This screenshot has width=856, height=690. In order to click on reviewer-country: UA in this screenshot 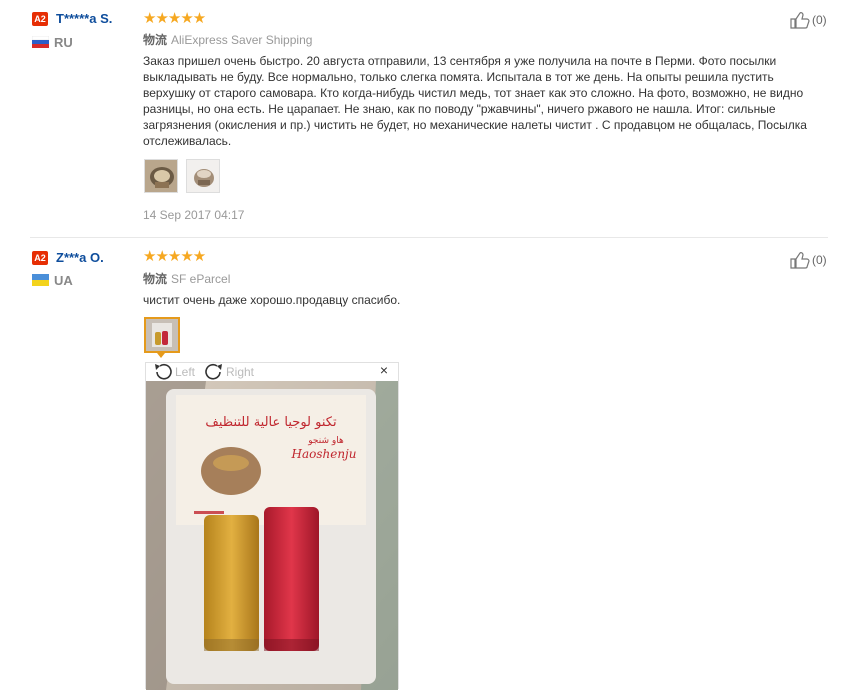, I will do `click(63, 280)`.